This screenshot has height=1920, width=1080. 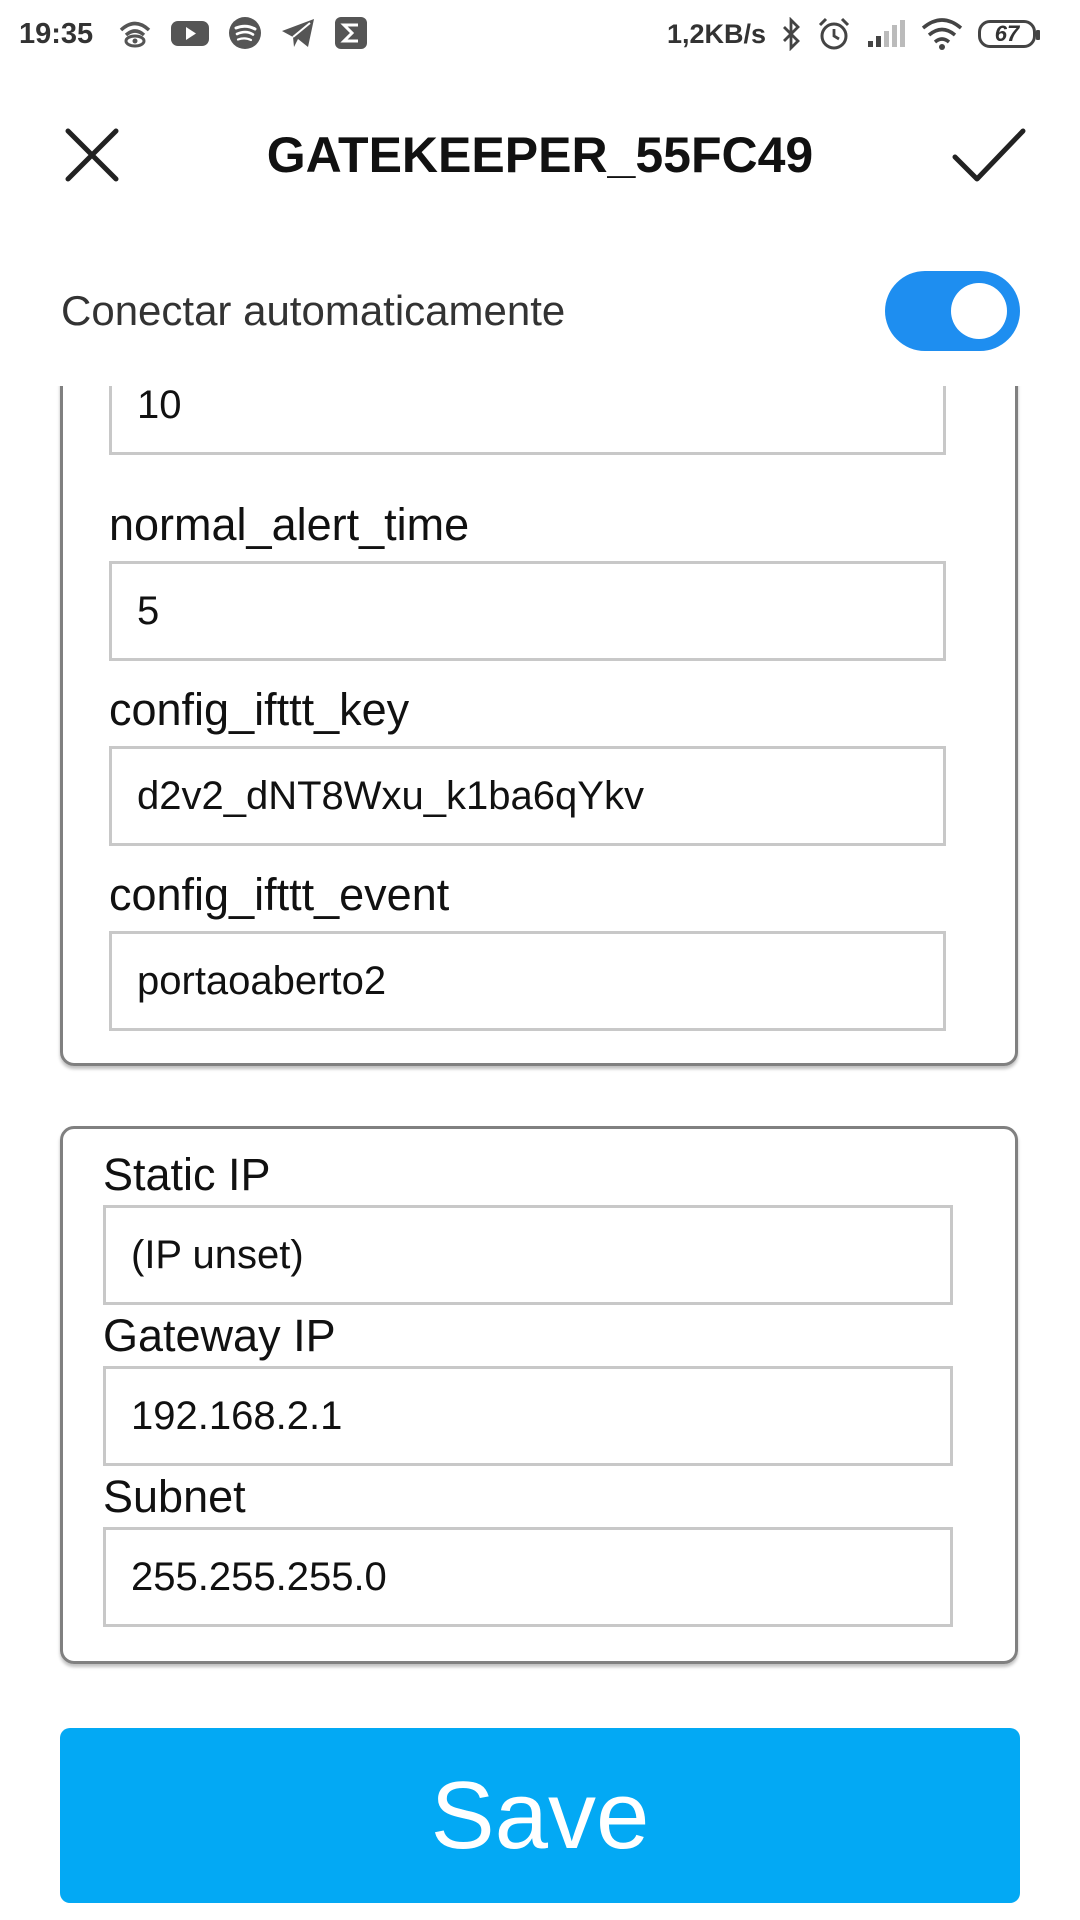 I want to click on normal-alert-time-input: 5, so click(x=527, y=611).